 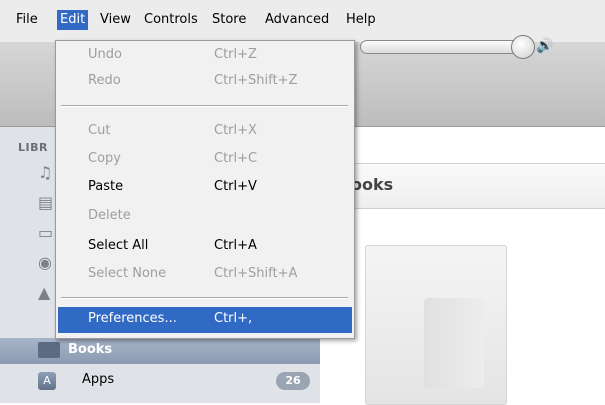 What do you see at coordinates (235, 245) in the screenshot?
I see `menu-item-shortcut: Ctrl+A` at bounding box center [235, 245].